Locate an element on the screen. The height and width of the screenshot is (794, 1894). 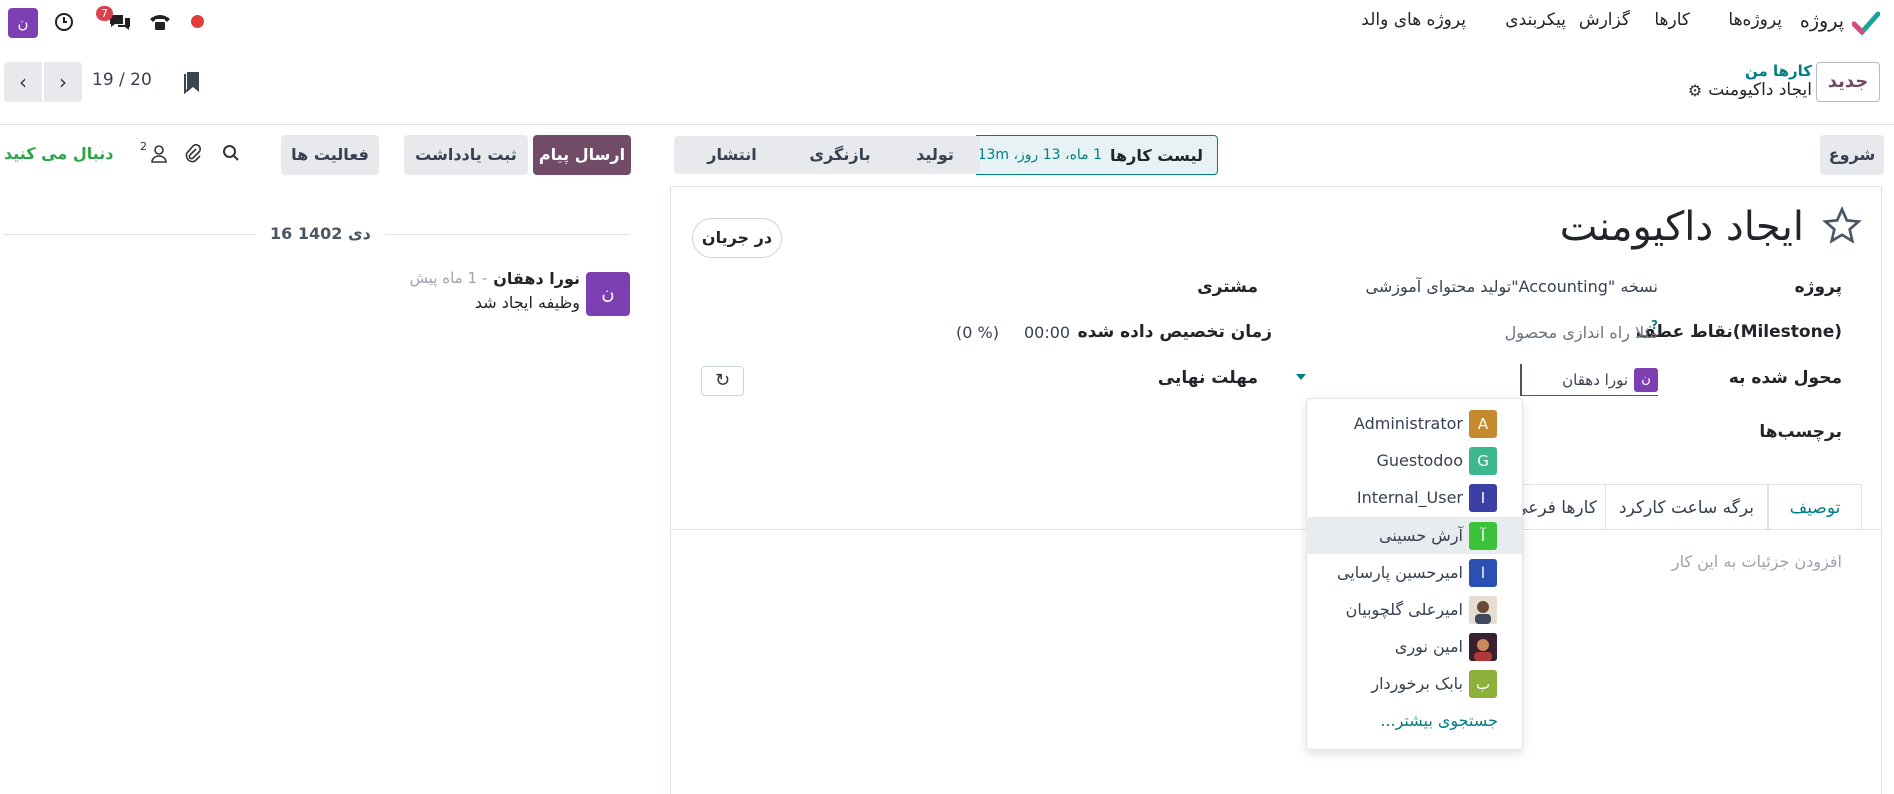
control-panel-divider is located at coordinates (947, 124).